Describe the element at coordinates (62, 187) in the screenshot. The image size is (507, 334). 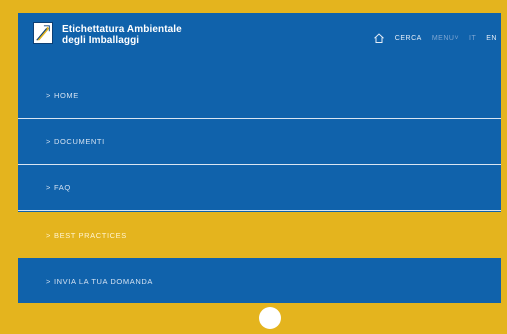
I see `menu-item-label: FAQ` at that location.